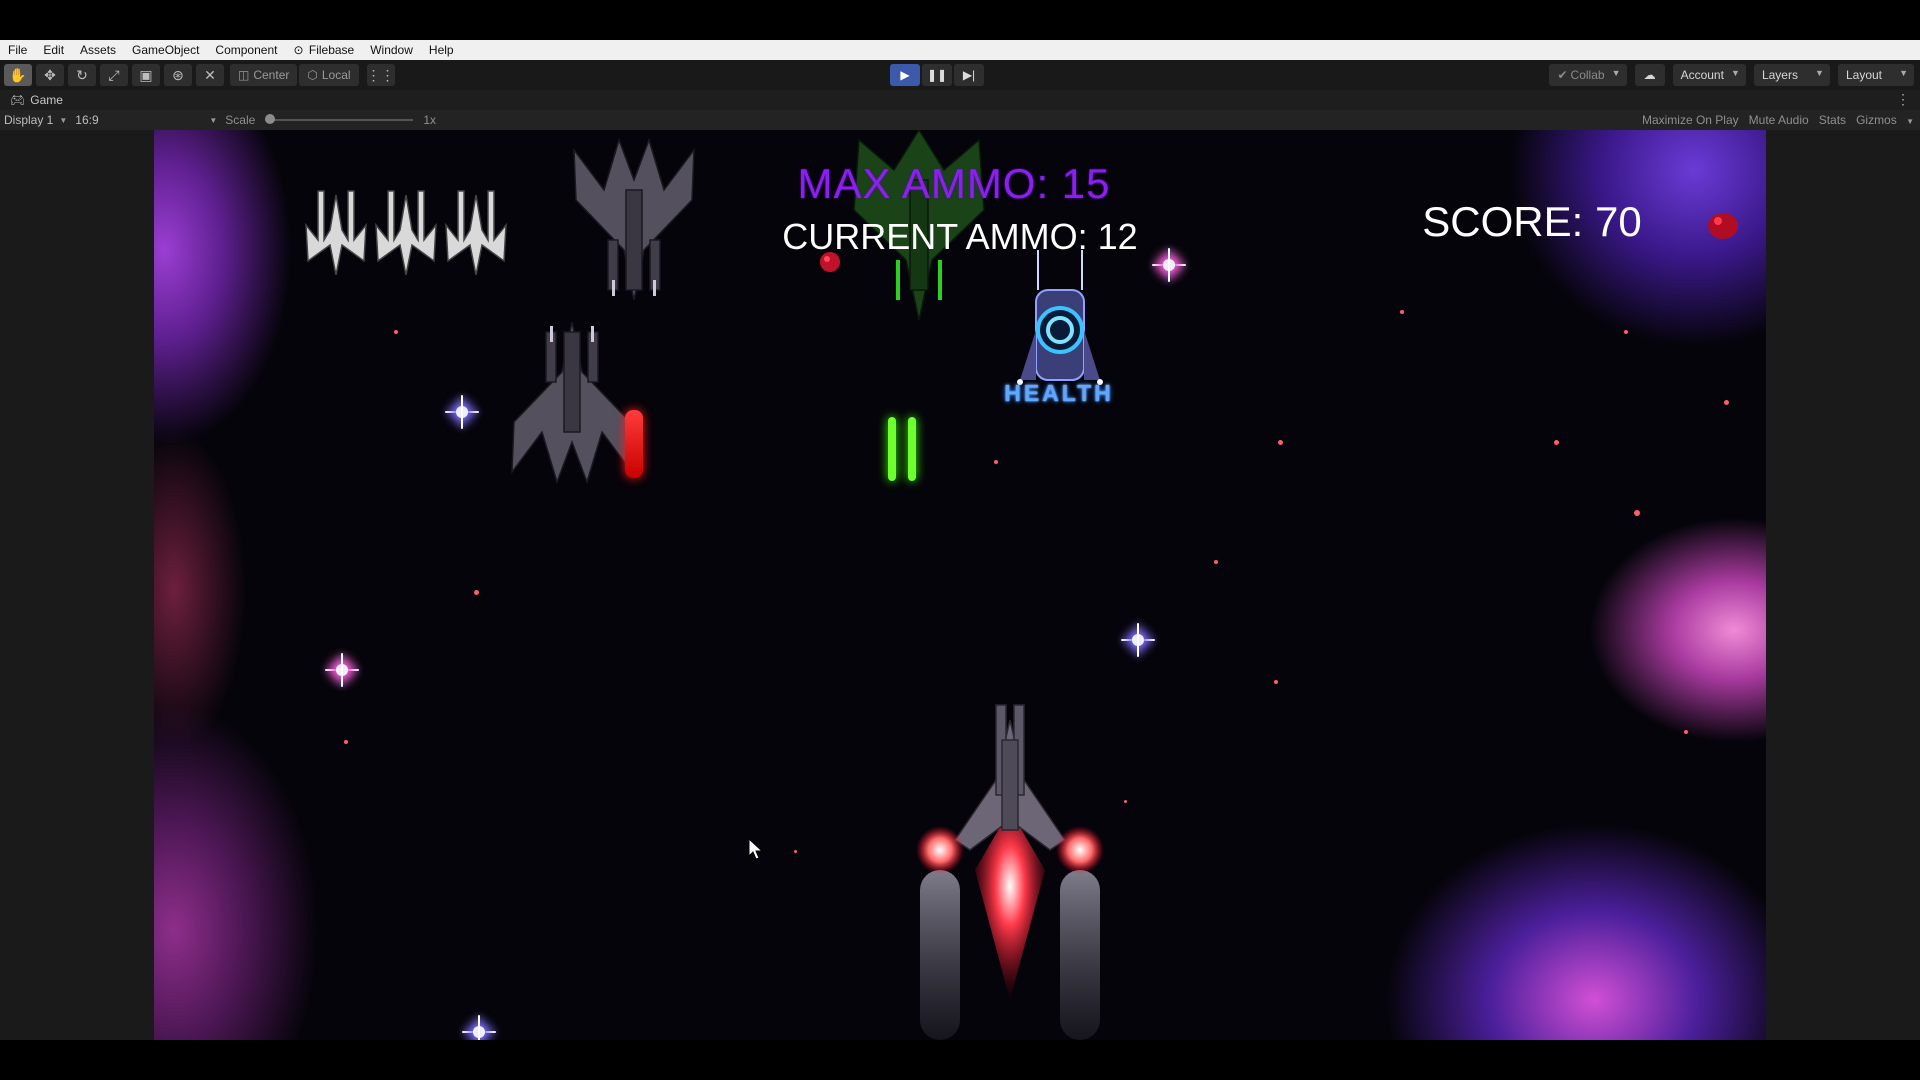 The height and width of the screenshot is (1080, 1920). I want to click on current-ammo-text: CURRENT AMMO: 12, so click(960, 236).